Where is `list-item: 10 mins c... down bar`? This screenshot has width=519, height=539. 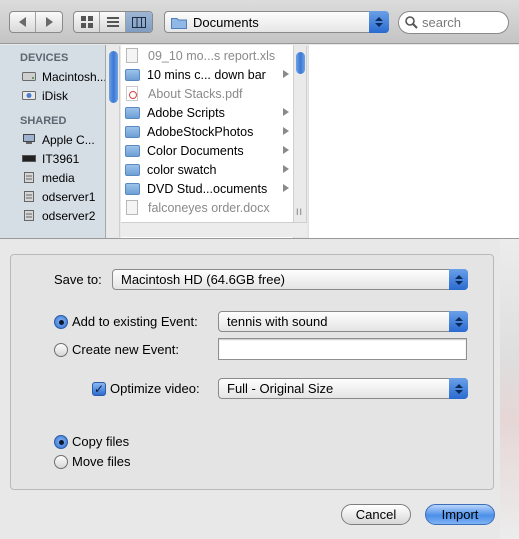
list-item: 10 mins c... down bar is located at coordinates (207, 74).